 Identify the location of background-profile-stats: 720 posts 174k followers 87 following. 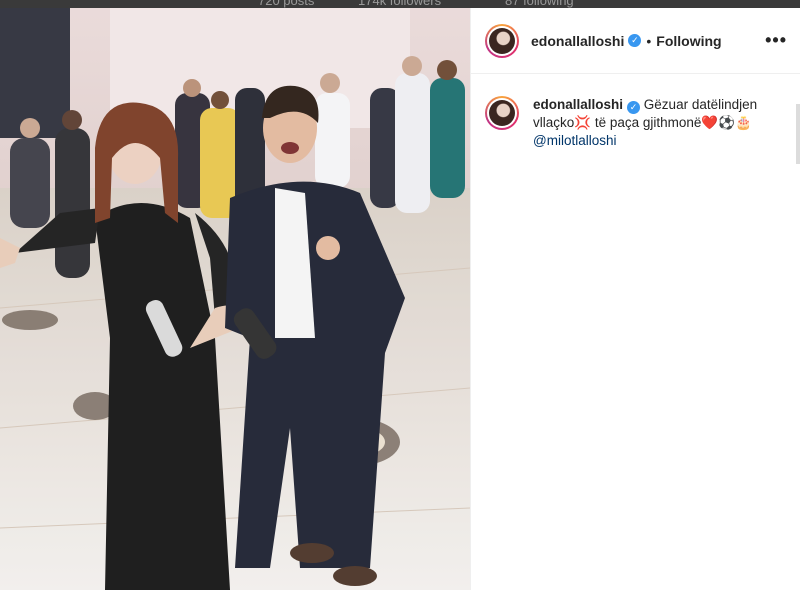
(400, 4).